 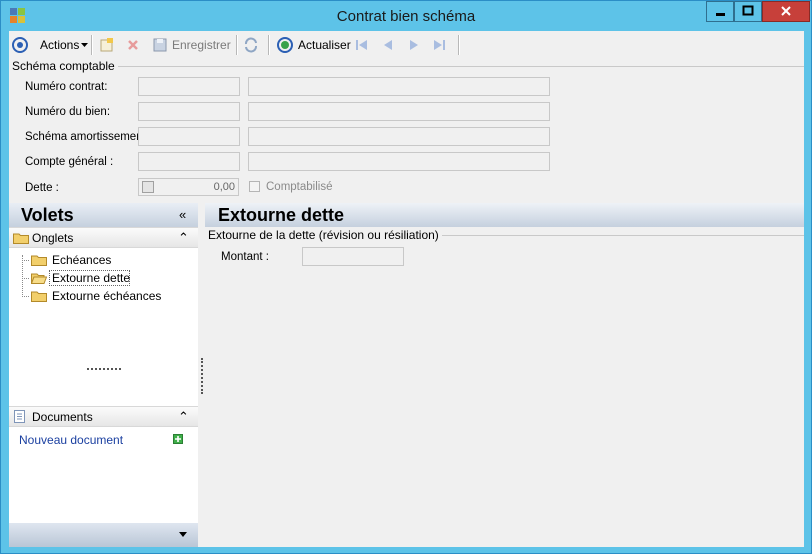 I want to click on content-header: Extourne dette, so click(x=504, y=215).